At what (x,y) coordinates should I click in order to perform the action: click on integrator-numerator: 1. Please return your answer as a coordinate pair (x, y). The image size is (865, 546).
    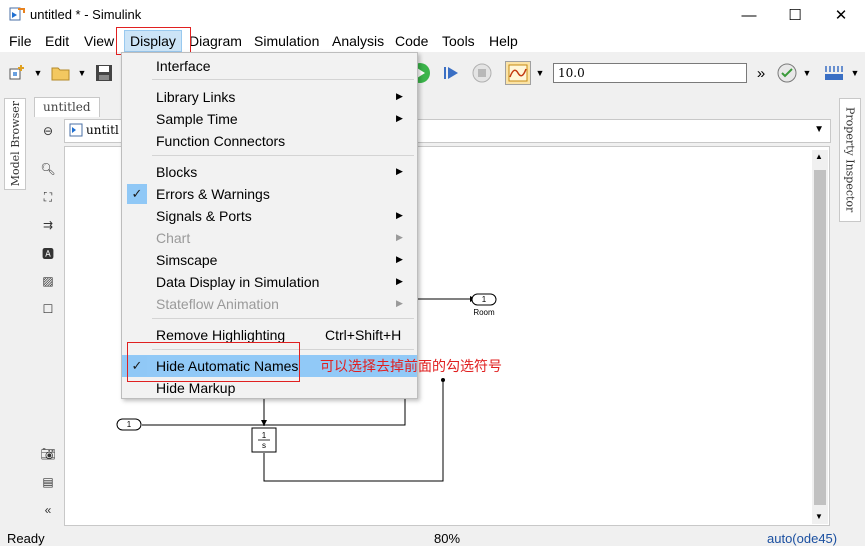
    Looking at the image, I should click on (264, 435).